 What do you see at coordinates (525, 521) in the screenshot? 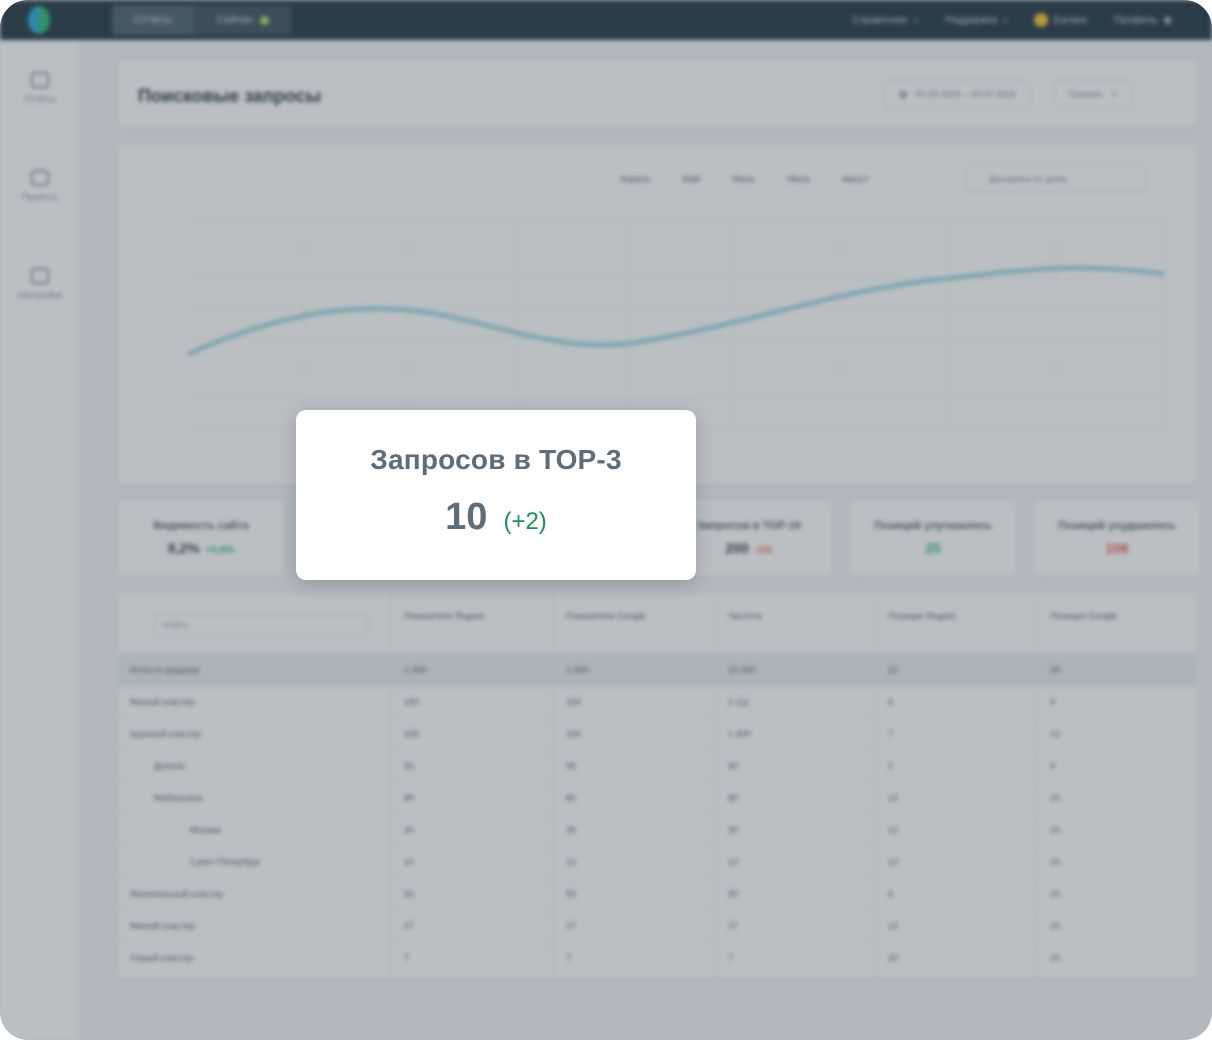
I see `popup-delta: (+2)` at bounding box center [525, 521].